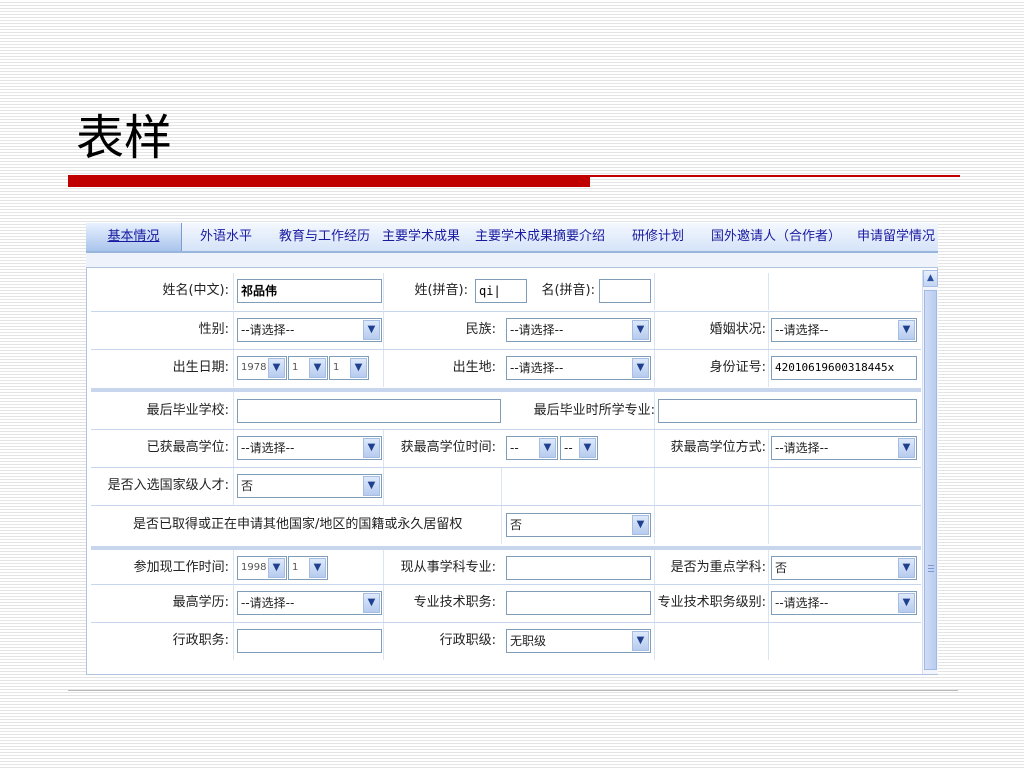 The image size is (1024, 768). What do you see at coordinates (578, 368) in the screenshot?
I see `birthplace-select: --请选择-- ▼` at bounding box center [578, 368].